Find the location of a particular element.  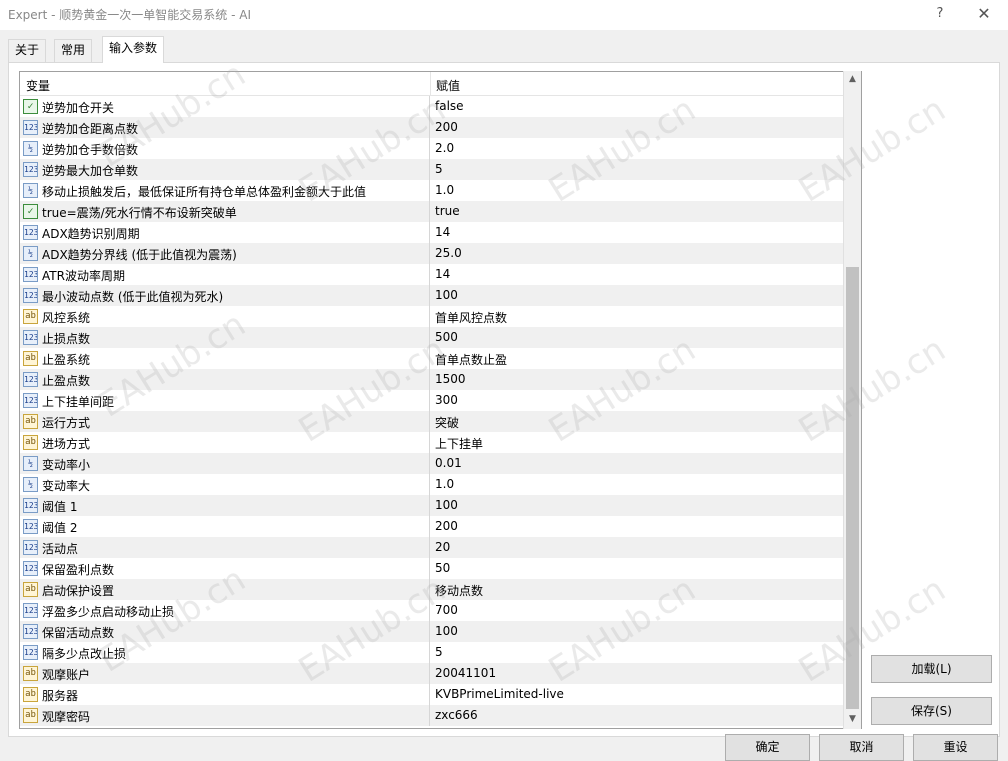

variable-cell: 123 保留活动点数 is located at coordinates (225, 631).